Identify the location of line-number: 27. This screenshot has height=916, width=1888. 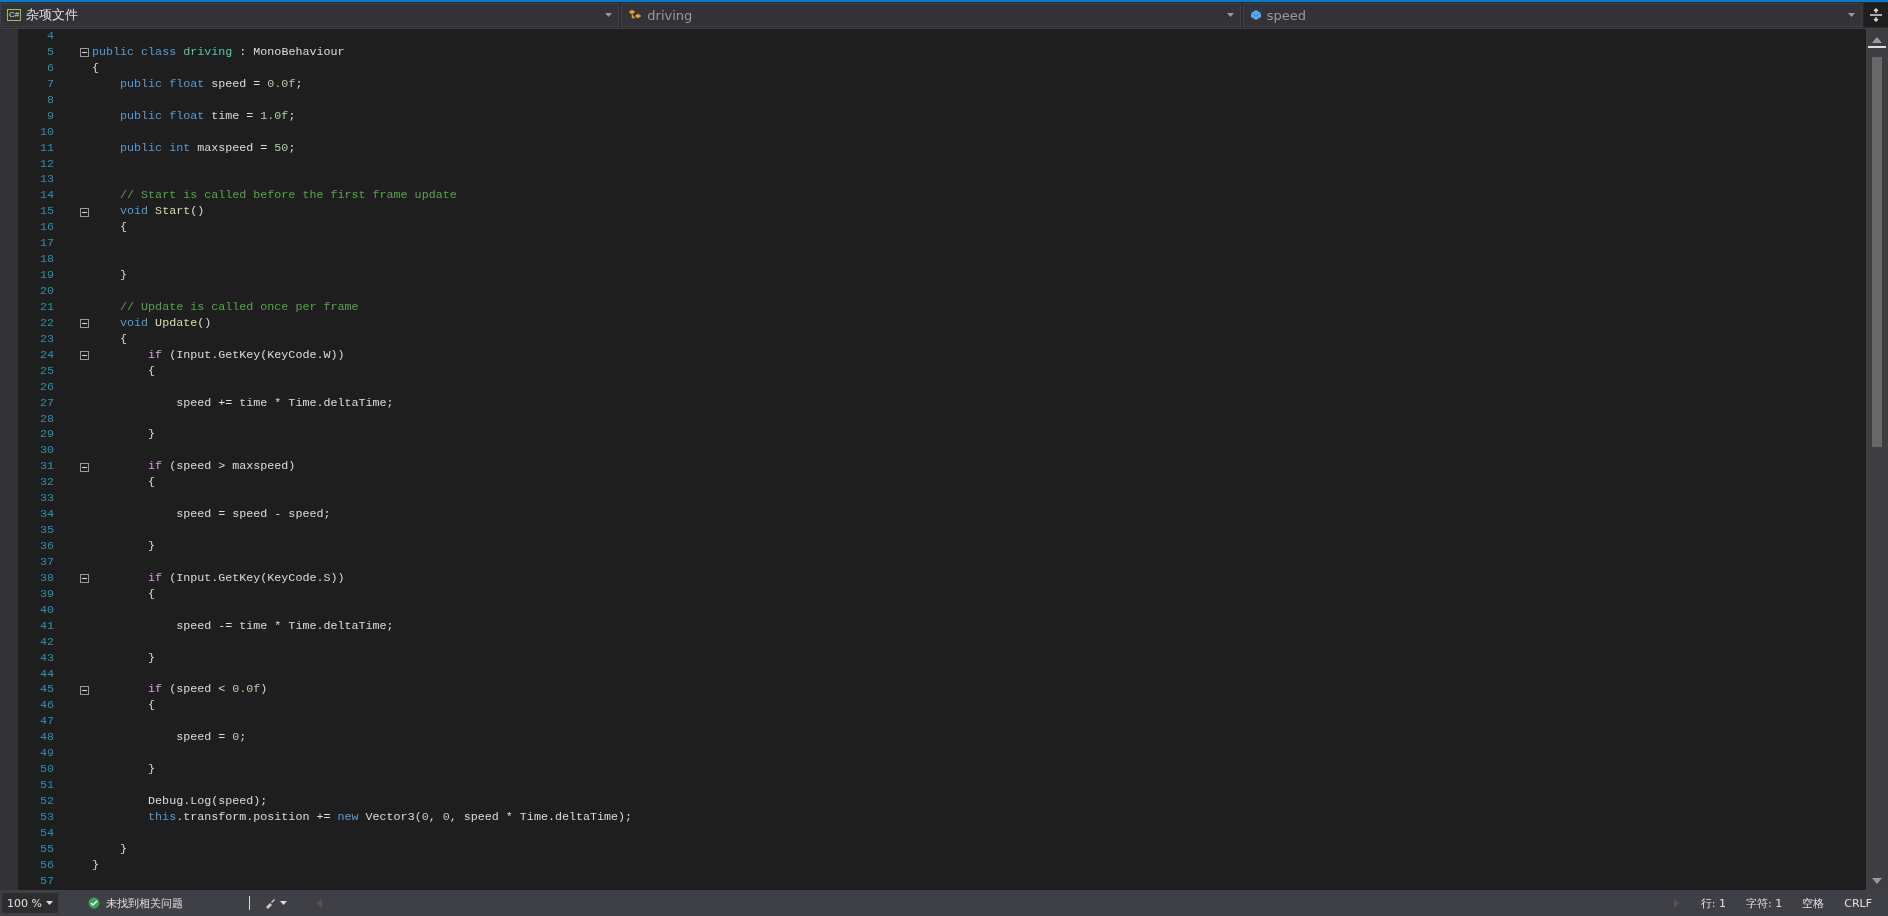
(46, 403).